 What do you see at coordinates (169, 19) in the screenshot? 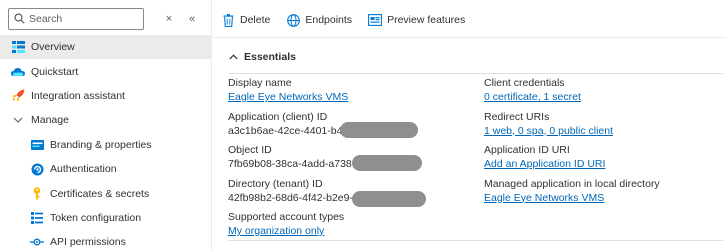
I see `clear-icon: ×` at bounding box center [169, 19].